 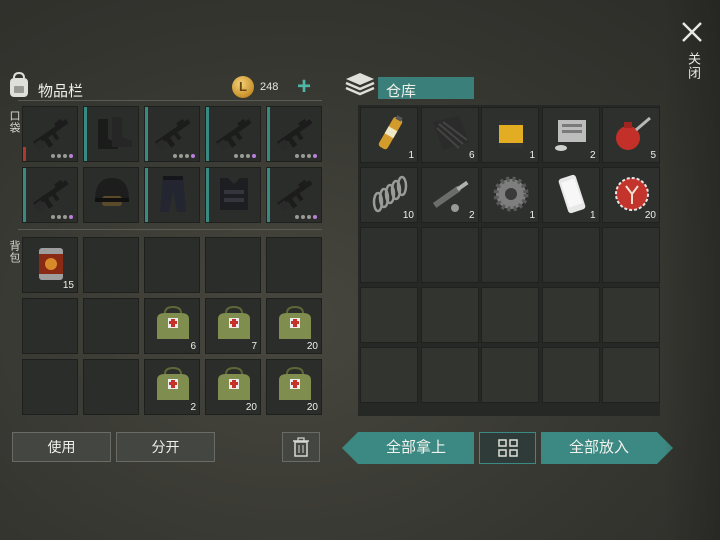 What do you see at coordinates (61, 447) in the screenshot?
I see `use-button: 使用` at bounding box center [61, 447].